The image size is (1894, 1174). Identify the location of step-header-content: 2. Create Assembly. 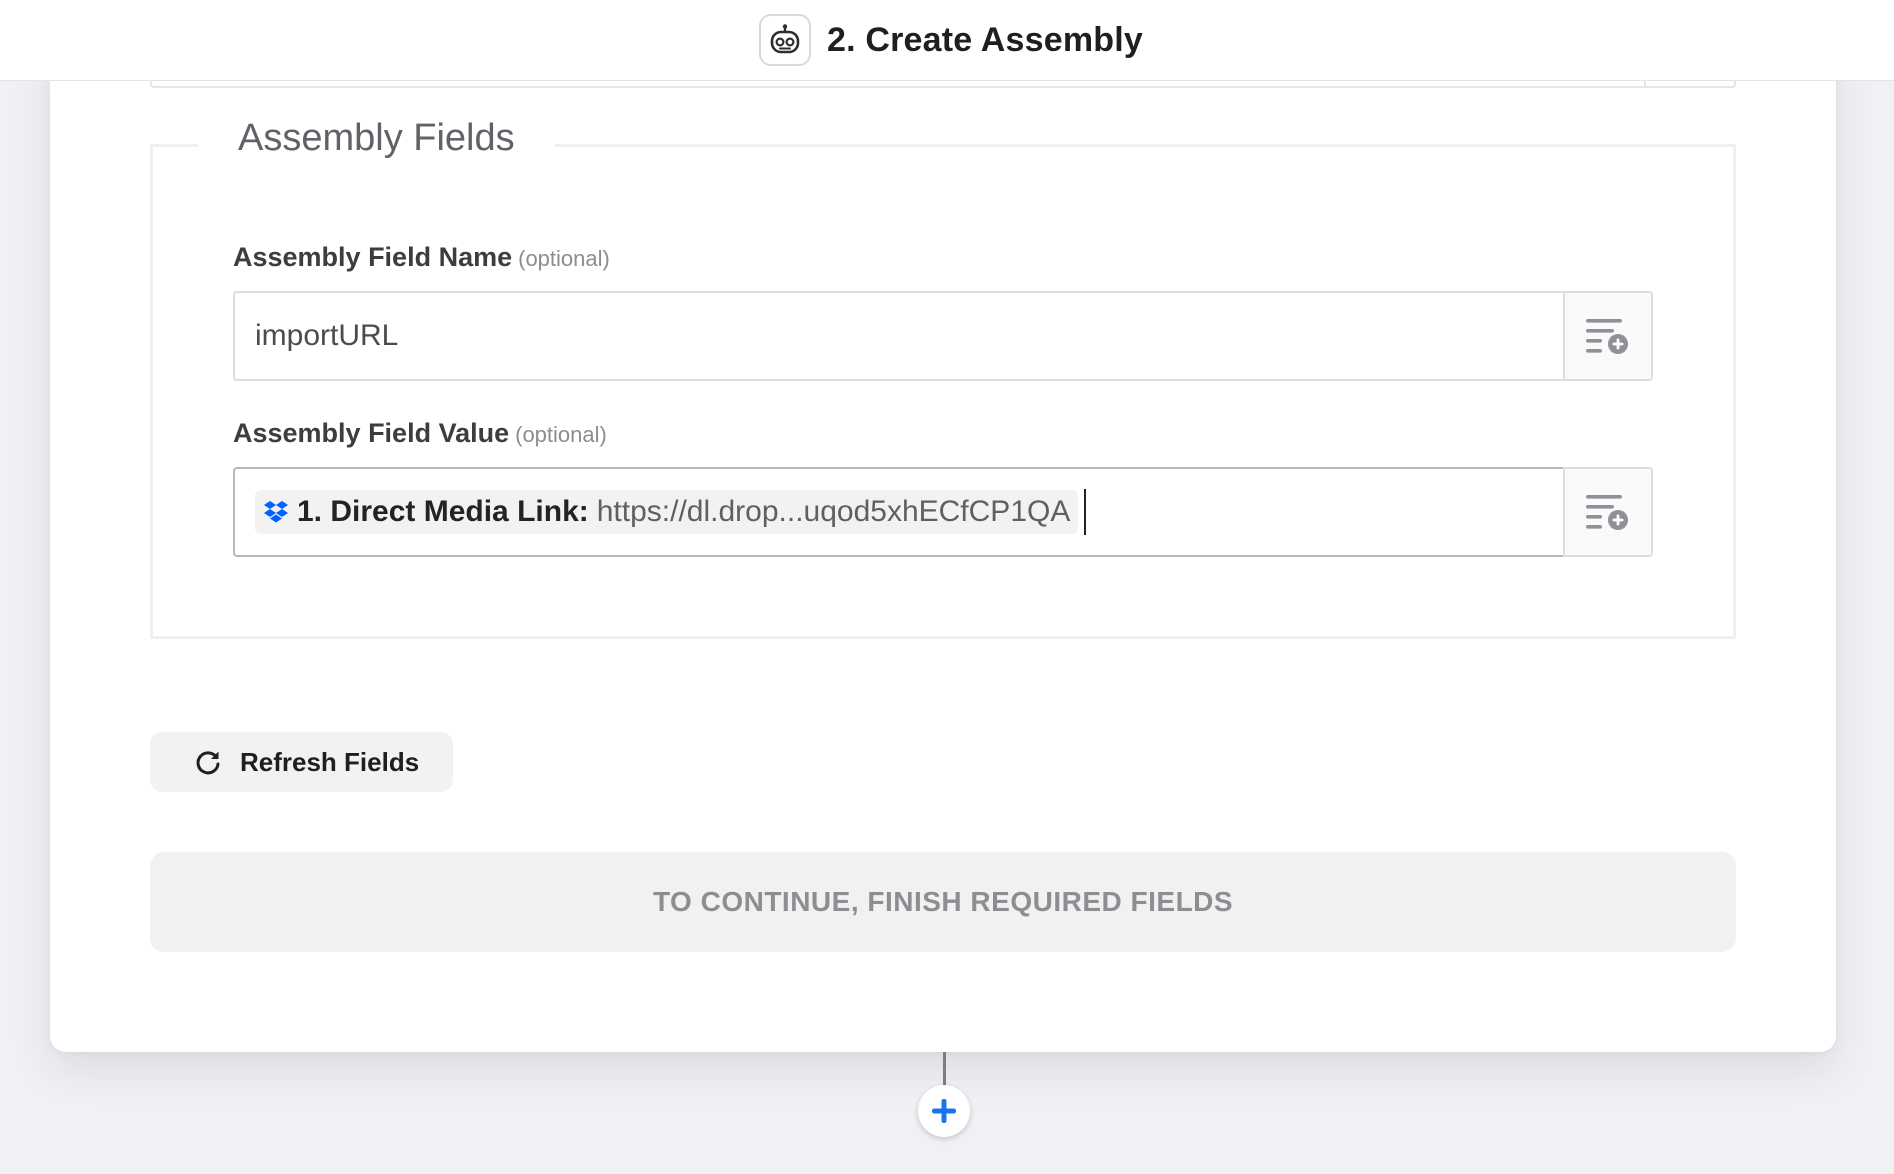
(951, 40).